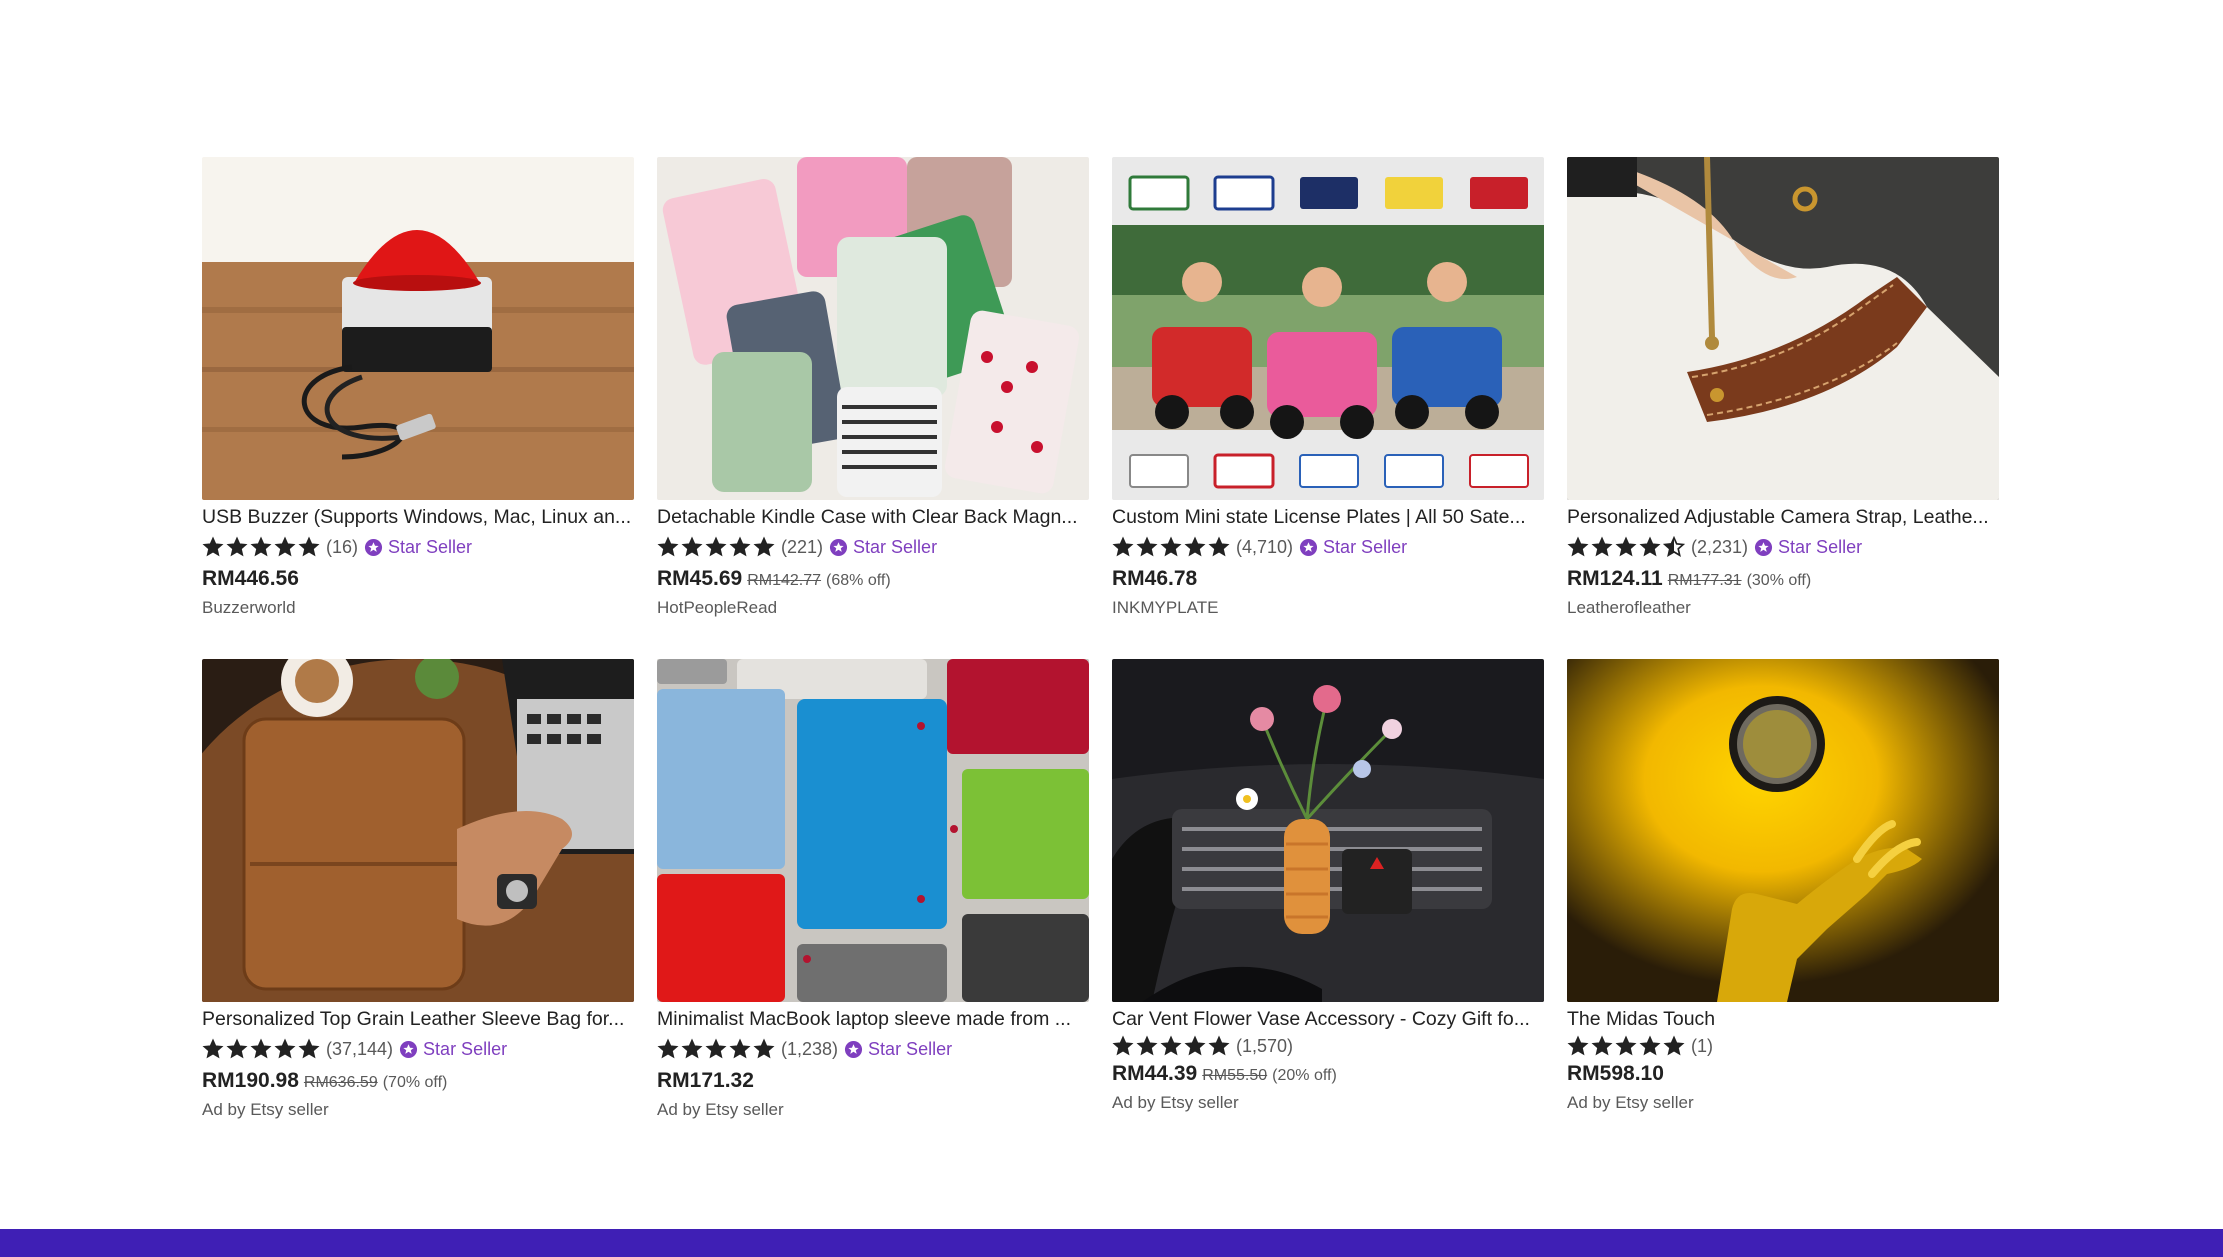 This screenshot has width=2223, height=1257. Describe the element at coordinates (802, 546) in the screenshot. I see `review-count: (221)` at that location.